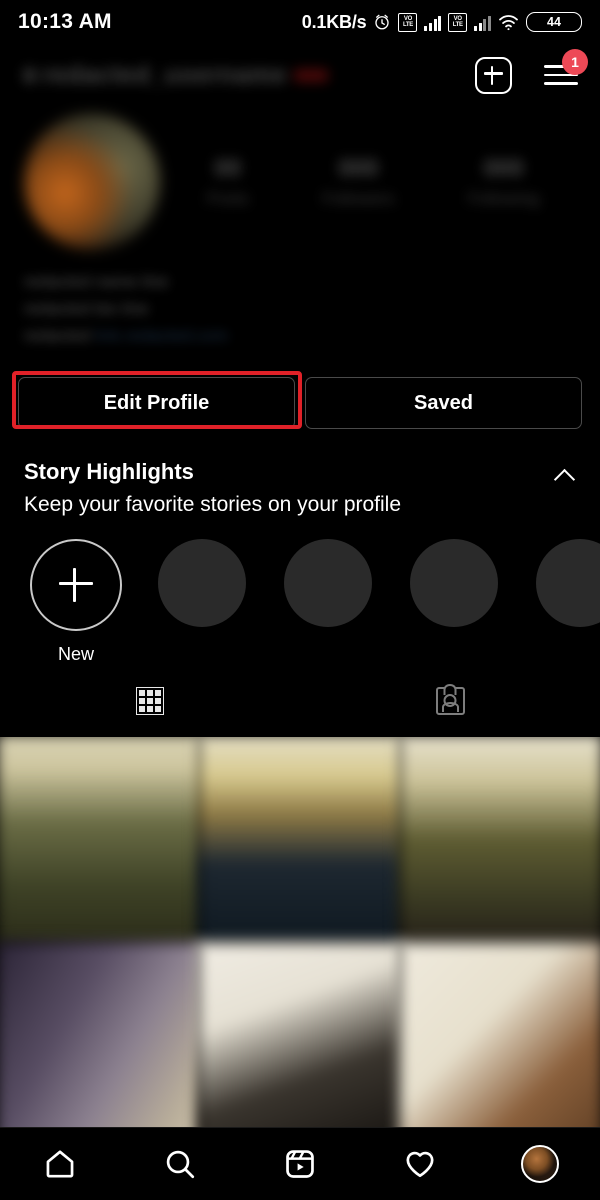 This screenshot has width=600, height=1200. I want to click on nav-home, so click(60, 1164).